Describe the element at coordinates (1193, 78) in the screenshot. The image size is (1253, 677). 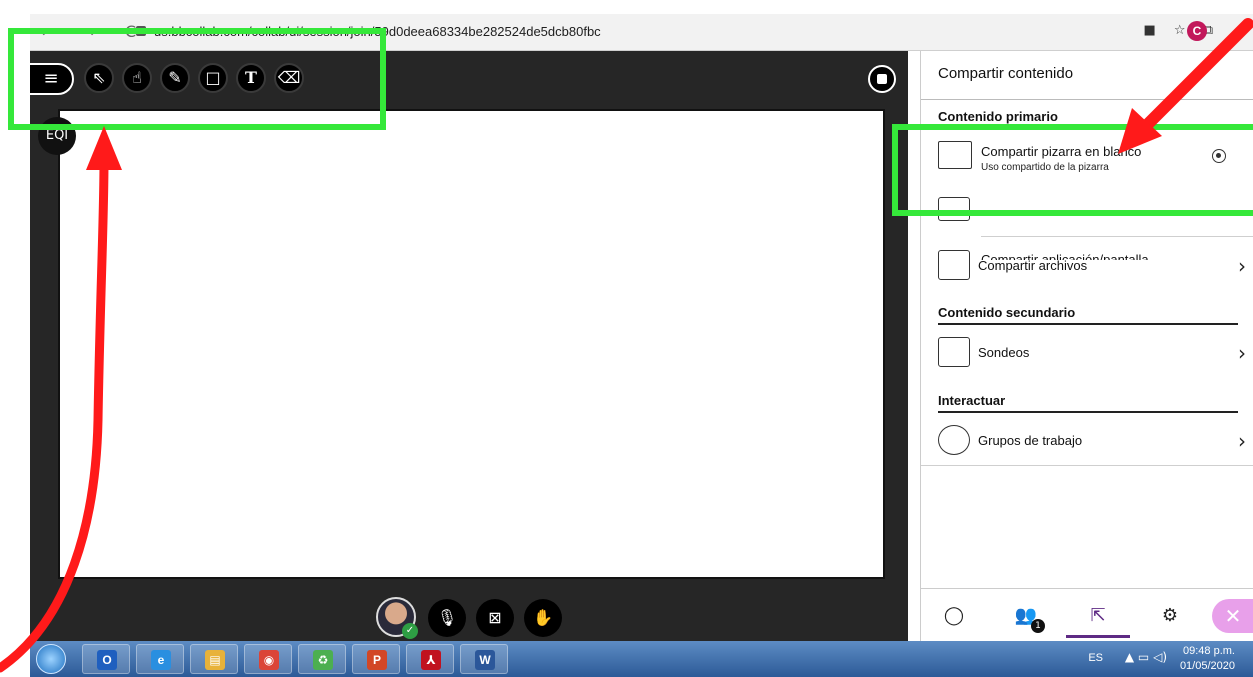
I see `red-arrow-diagonal` at that location.